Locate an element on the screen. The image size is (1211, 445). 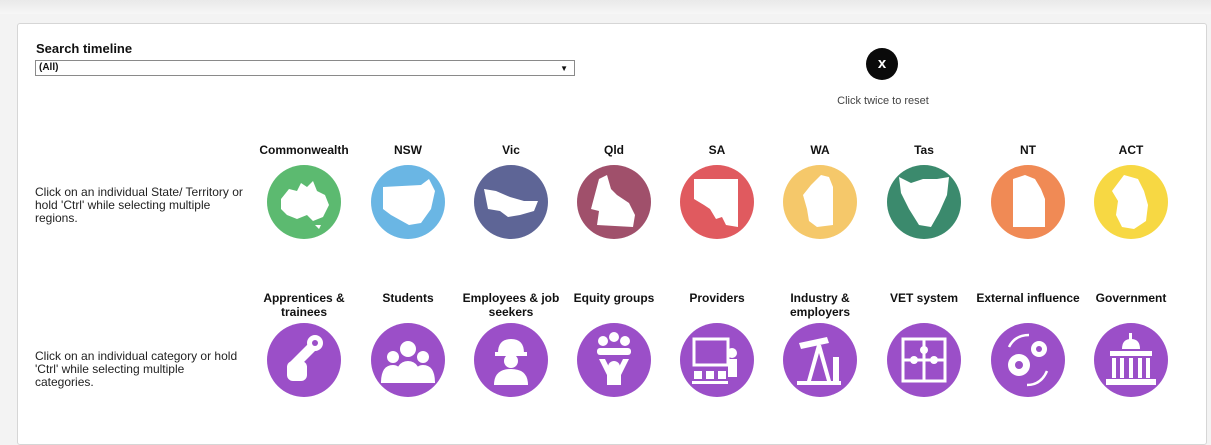
dropdown-arrow-icon: ▼ is located at coordinates (564, 68).